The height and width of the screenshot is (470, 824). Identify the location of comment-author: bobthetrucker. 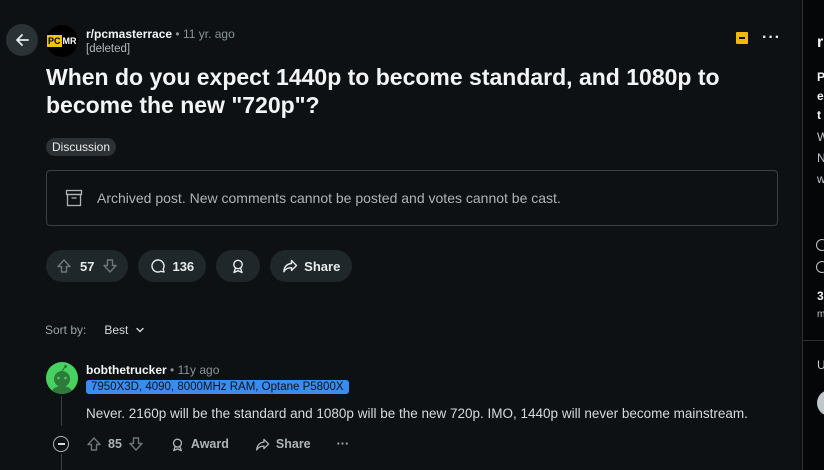
(126, 370).